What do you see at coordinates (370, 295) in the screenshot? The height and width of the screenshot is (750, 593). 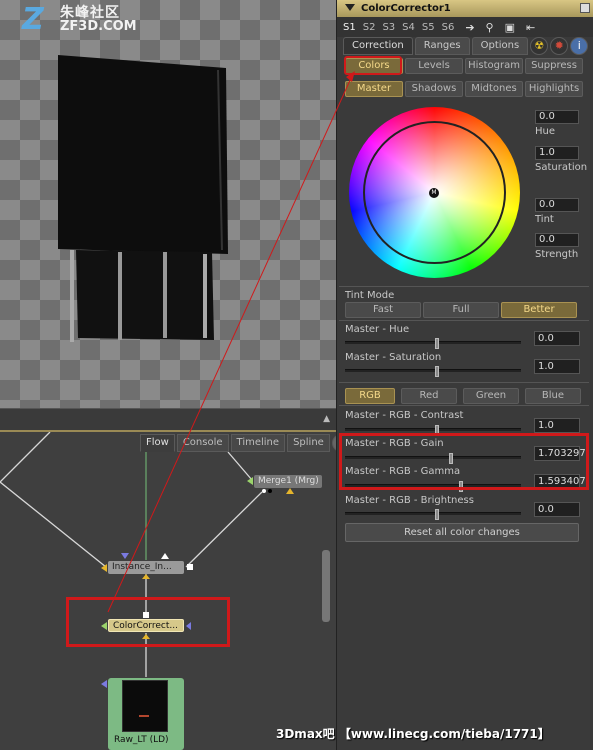 I see `tint-mode-label: Tint Mode` at bounding box center [370, 295].